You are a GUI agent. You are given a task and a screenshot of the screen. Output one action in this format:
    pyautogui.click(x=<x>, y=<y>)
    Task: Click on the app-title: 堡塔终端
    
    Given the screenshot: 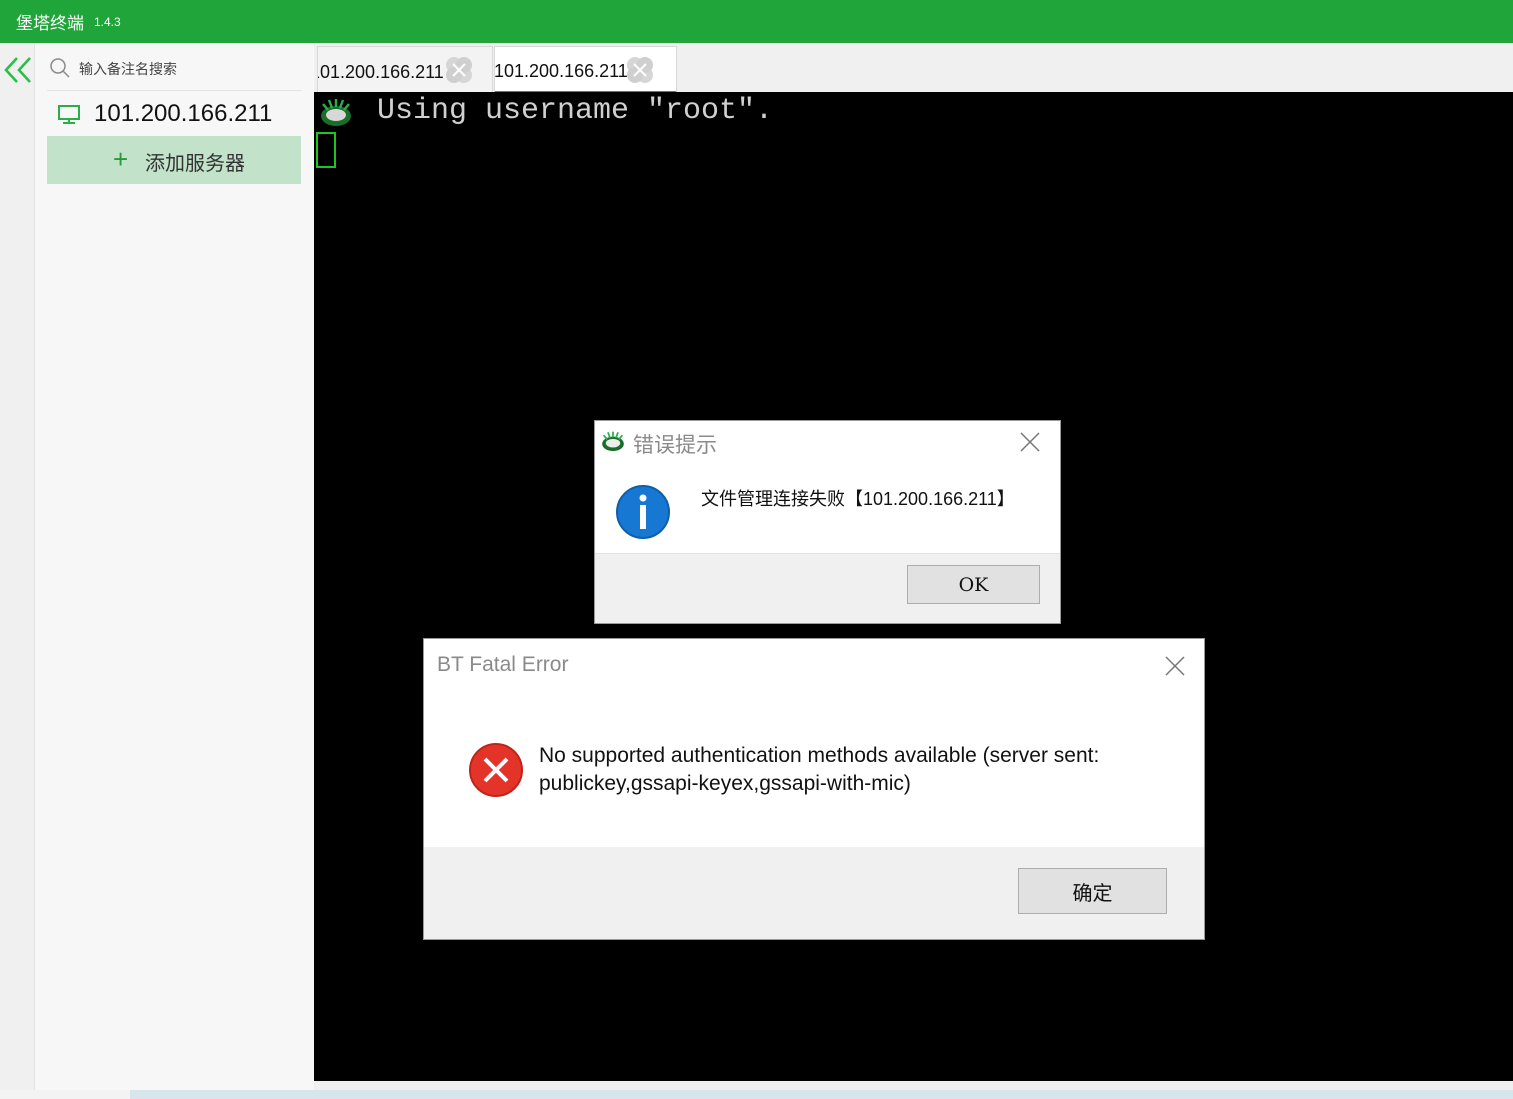 What is the action you would take?
    pyautogui.click(x=50, y=23)
    